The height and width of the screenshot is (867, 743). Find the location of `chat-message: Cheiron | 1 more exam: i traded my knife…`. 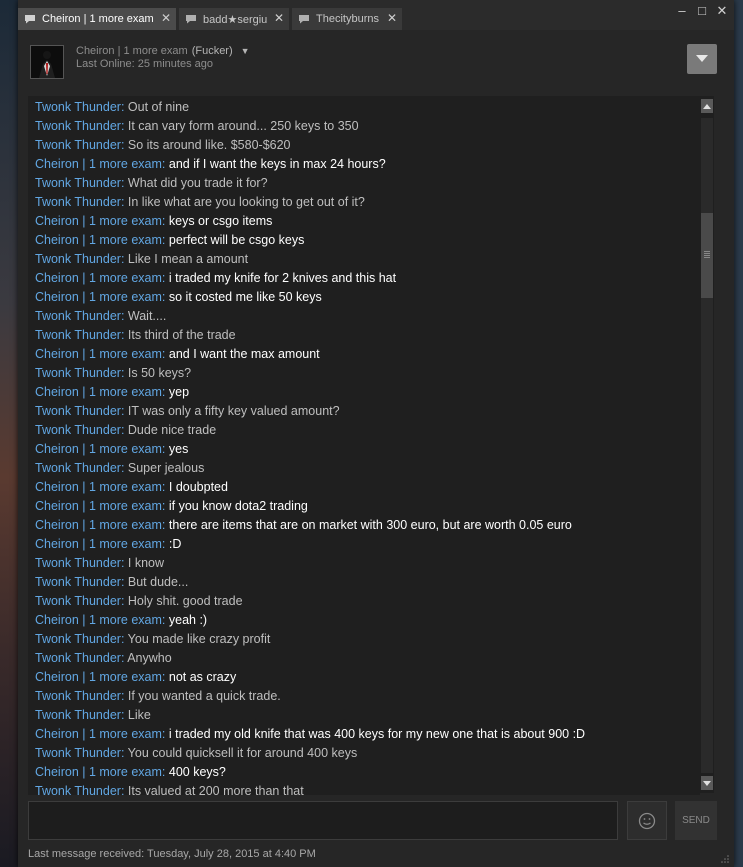

chat-message: Cheiron | 1 more exam: i traded my knife… is located at coordinates (364, 278).